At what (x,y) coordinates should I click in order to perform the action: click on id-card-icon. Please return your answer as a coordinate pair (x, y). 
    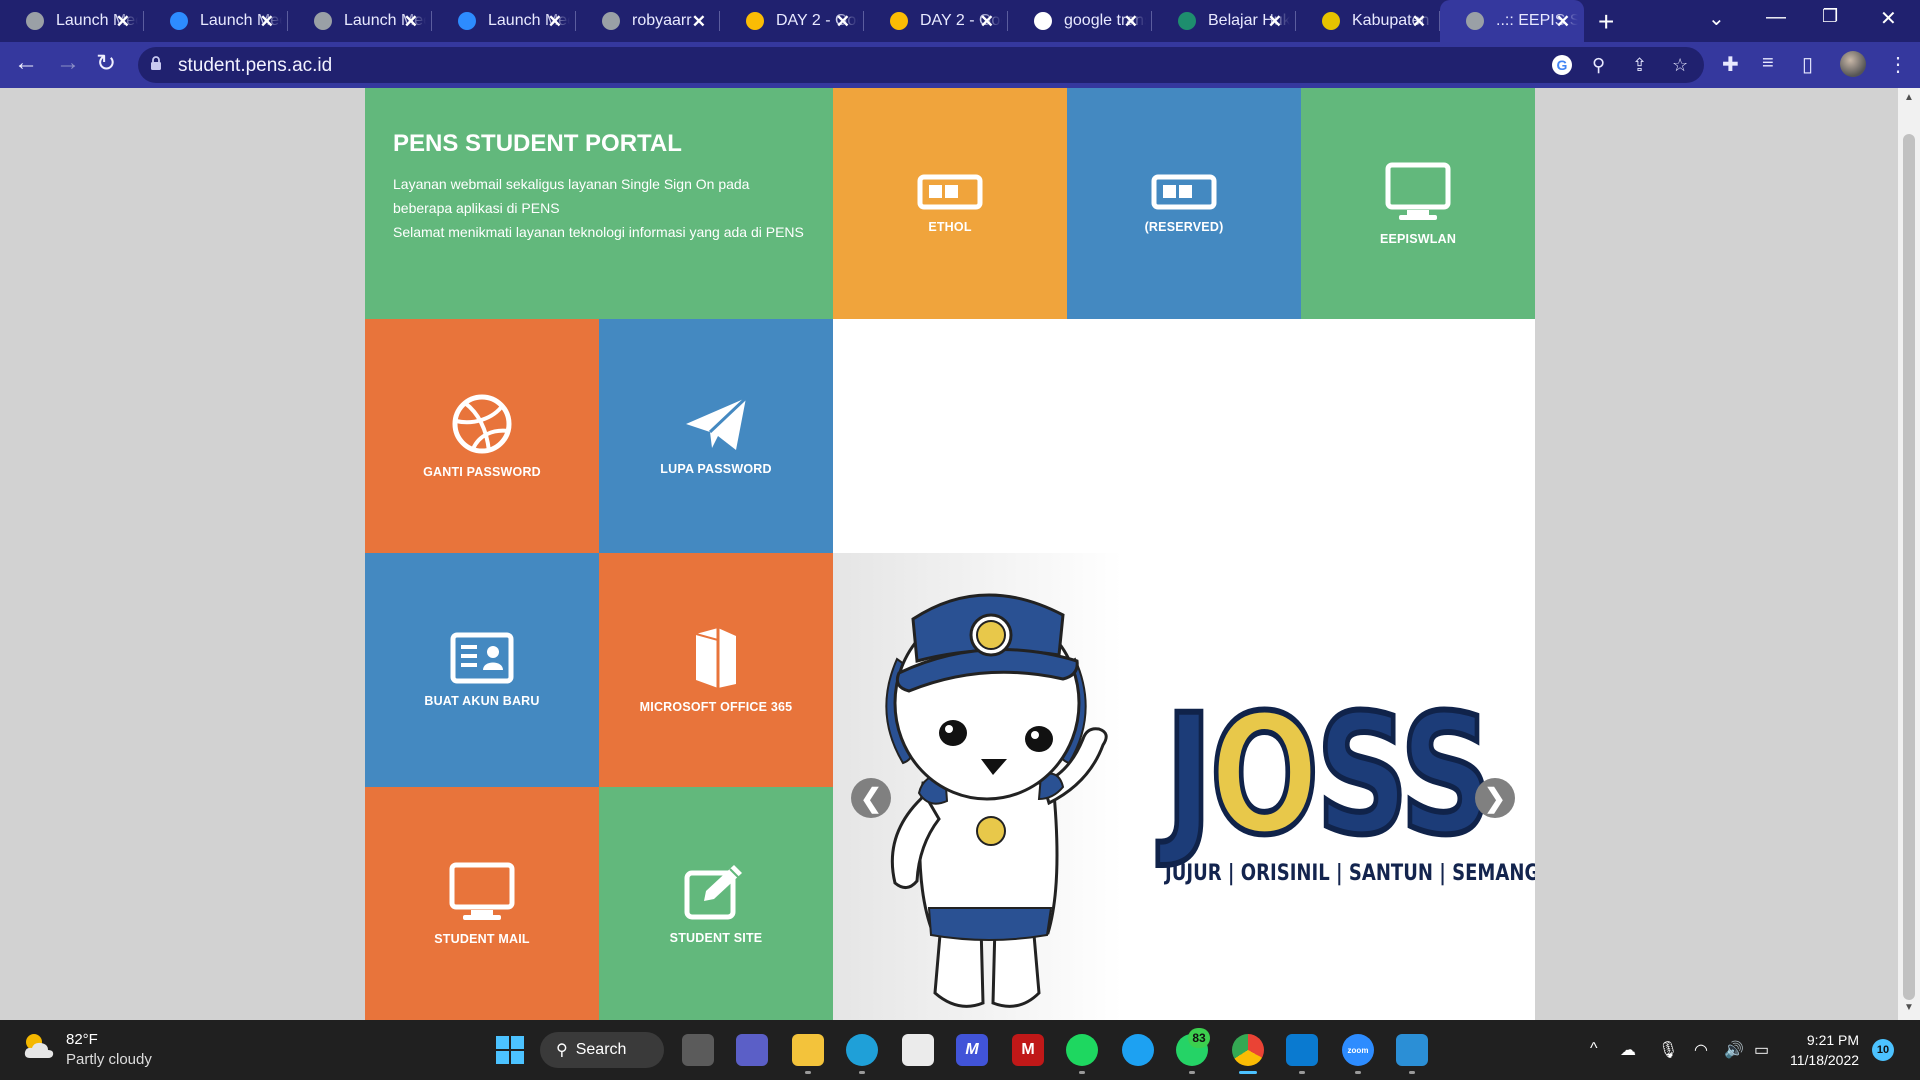
    Looking at the image, I should click on (482, 658).